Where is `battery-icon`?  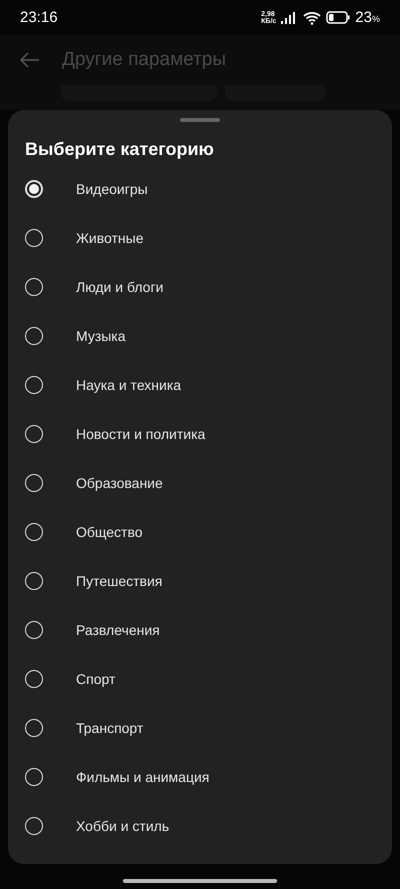 battery-icon is located at coordinates (338, 17).